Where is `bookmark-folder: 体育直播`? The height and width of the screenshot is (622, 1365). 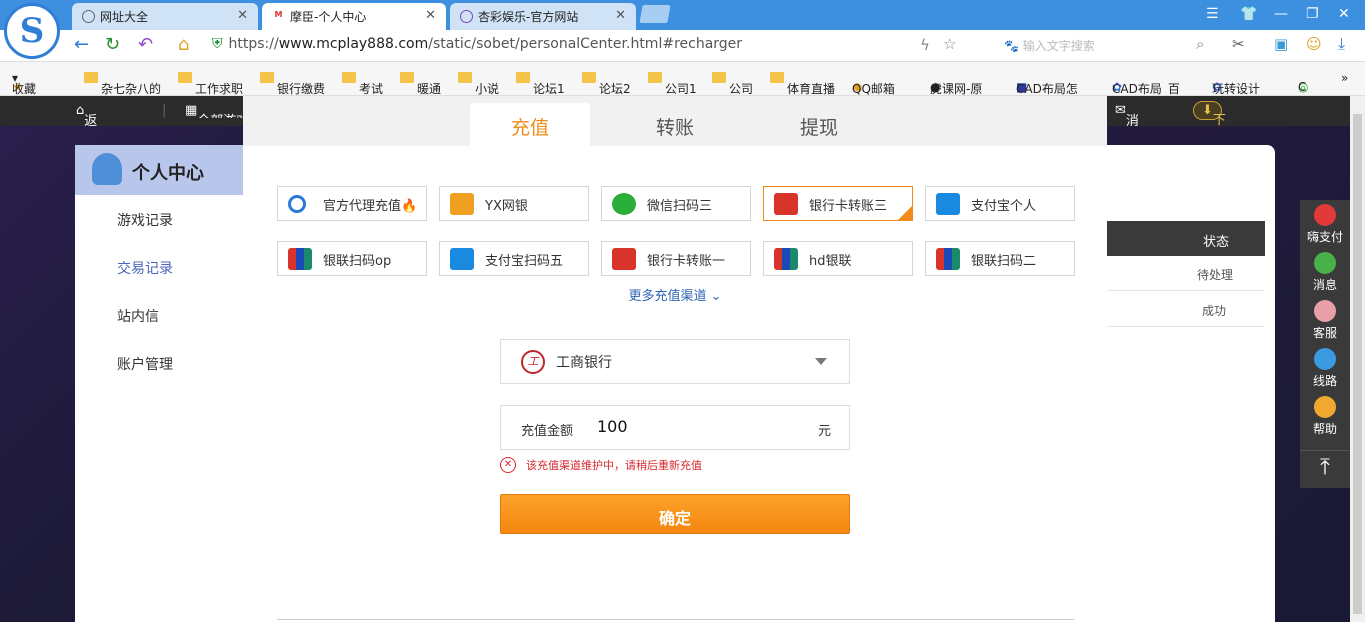 bookmark-folder: 体育直播 is located at coordinates (802, 83).